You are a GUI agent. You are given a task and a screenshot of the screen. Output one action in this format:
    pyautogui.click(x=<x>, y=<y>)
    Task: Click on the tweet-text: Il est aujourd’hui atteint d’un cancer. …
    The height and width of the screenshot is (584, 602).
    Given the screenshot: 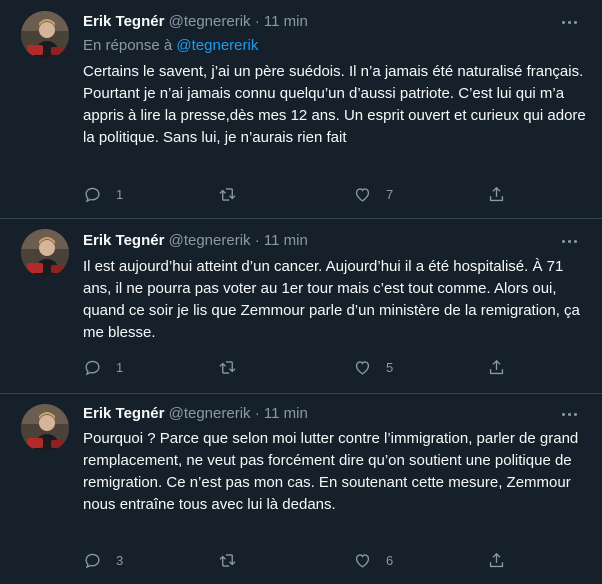 What is the action you would take?
    pyautogui.click(x=331, y=299)
    